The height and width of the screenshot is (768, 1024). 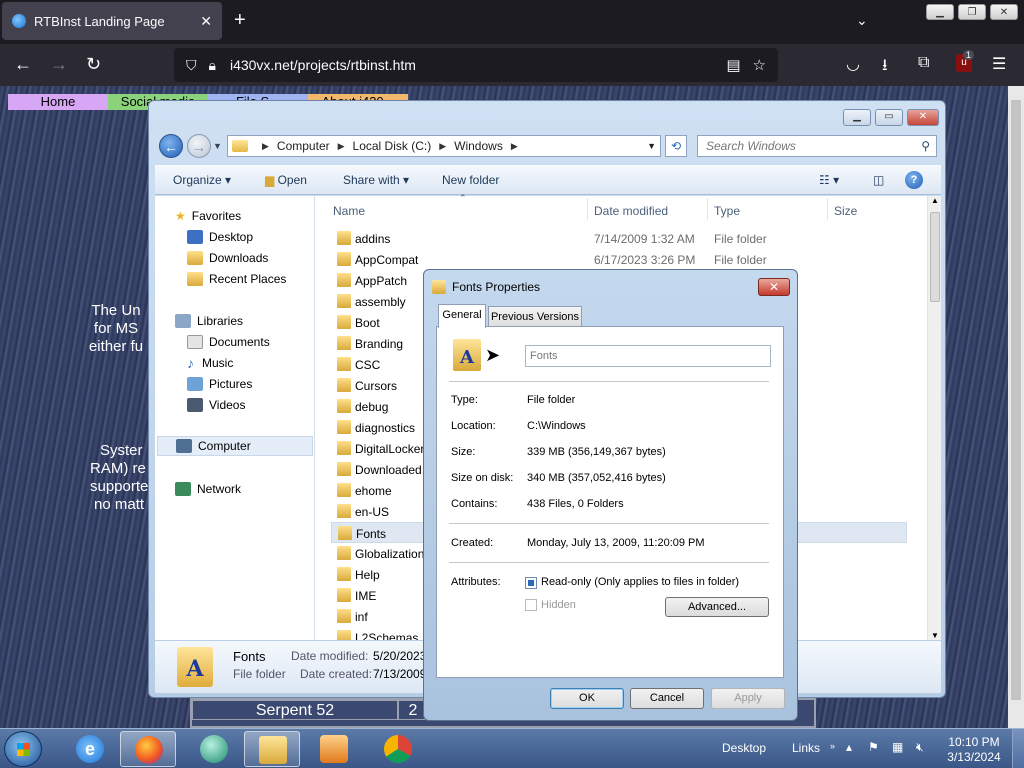 I want to click on cancel-button: Cancel, so click(x=667, y=698).